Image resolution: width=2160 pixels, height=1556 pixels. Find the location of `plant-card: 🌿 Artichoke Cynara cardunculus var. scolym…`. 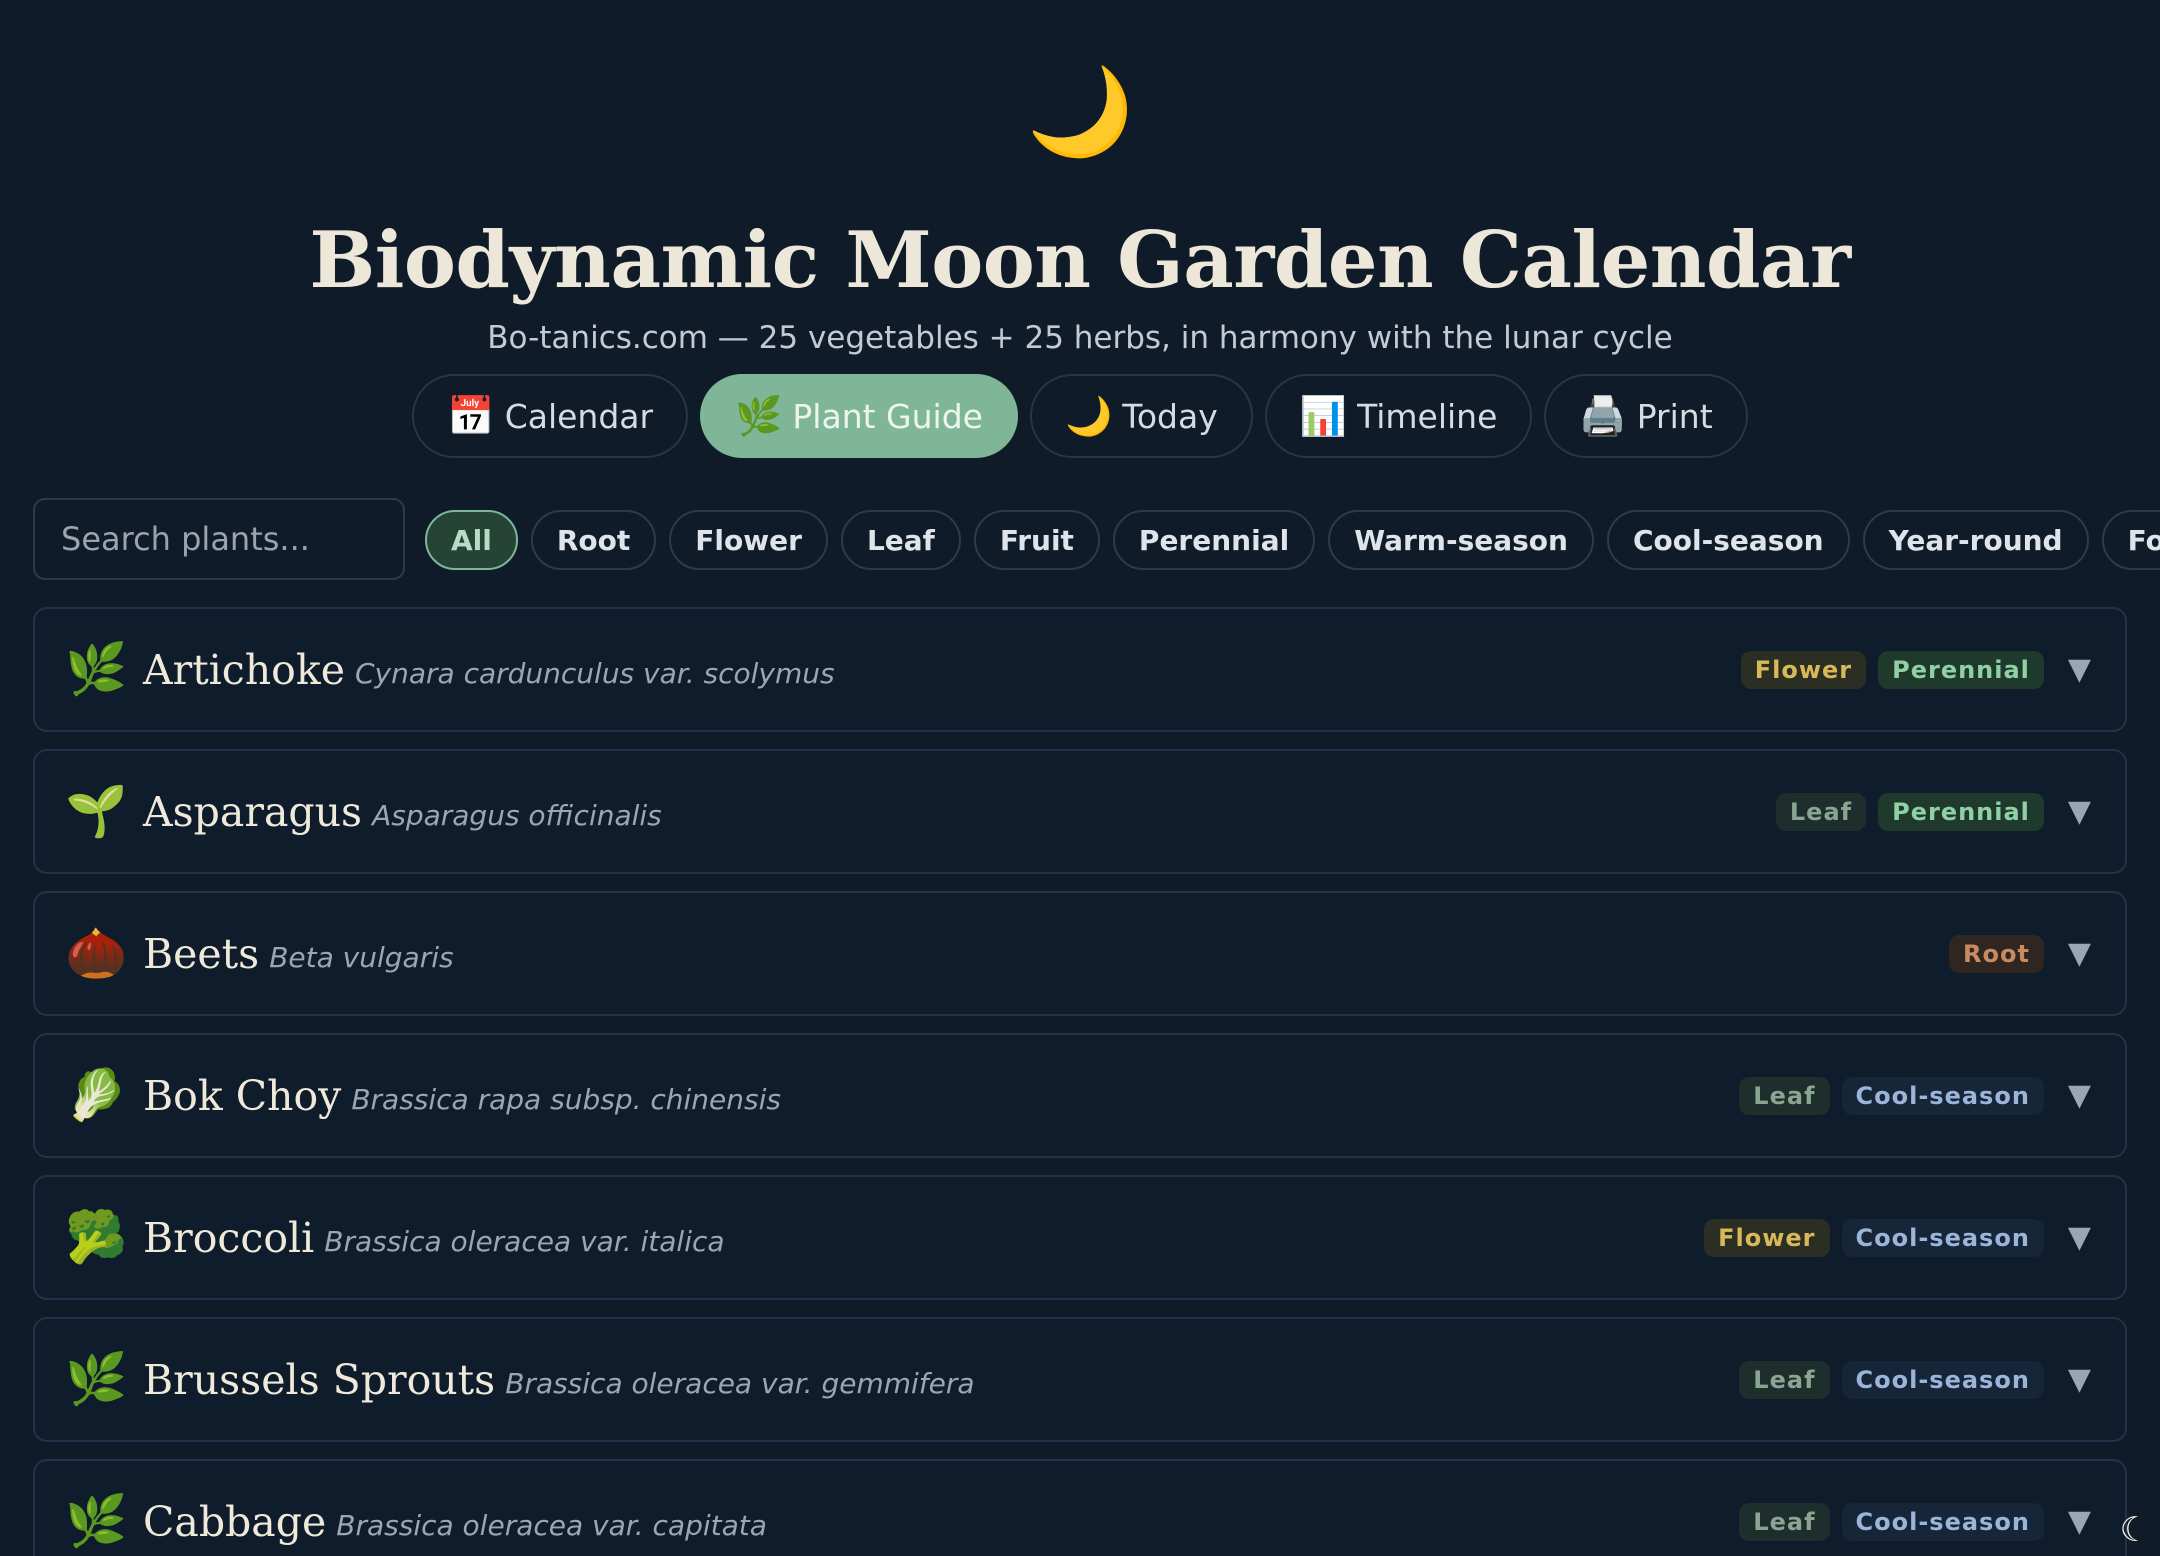

plant-card: 🌿 Artichoke Cynara cardunculus var. scolym… is located at coordinates (1080, 669).